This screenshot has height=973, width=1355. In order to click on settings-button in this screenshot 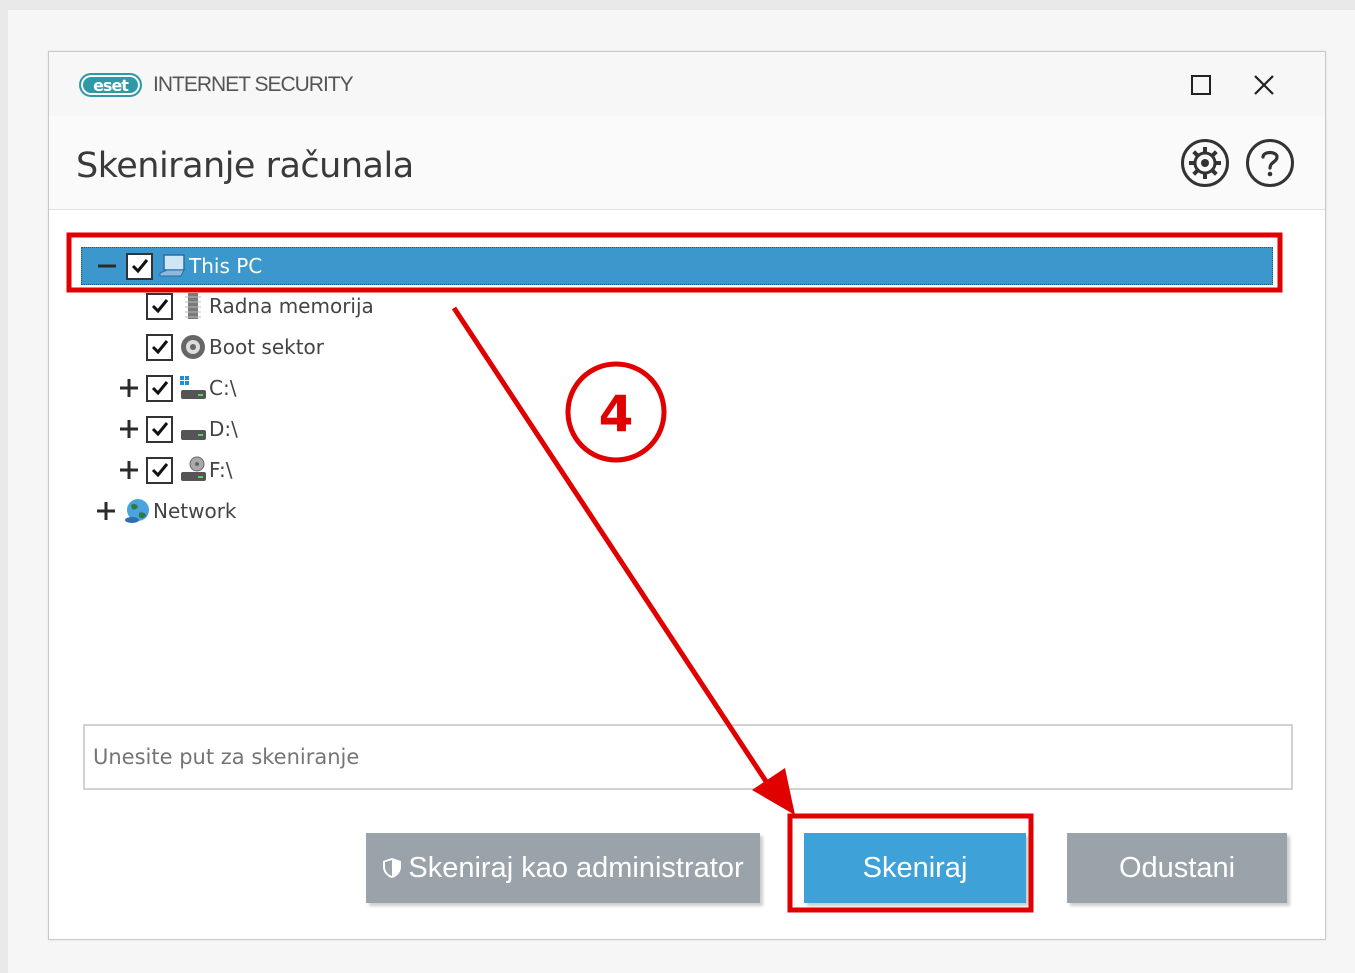, I will do `click(1205, 163)`.